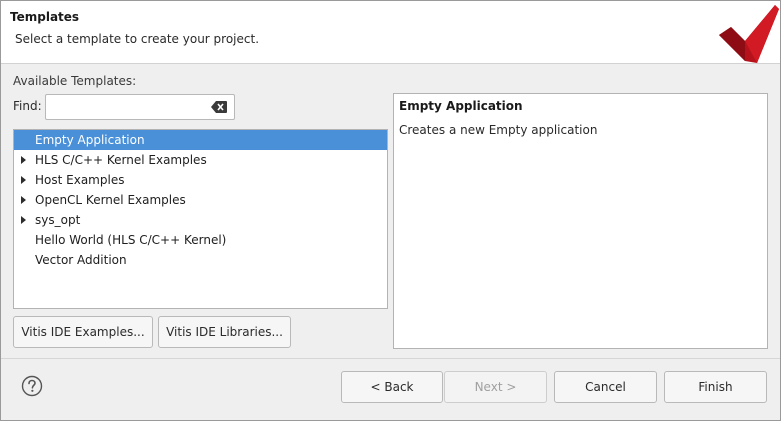  What do you see at coordinates (27, 106) in the screenshot?
I see `find-label: Find:` at bounding box center [27, 106].